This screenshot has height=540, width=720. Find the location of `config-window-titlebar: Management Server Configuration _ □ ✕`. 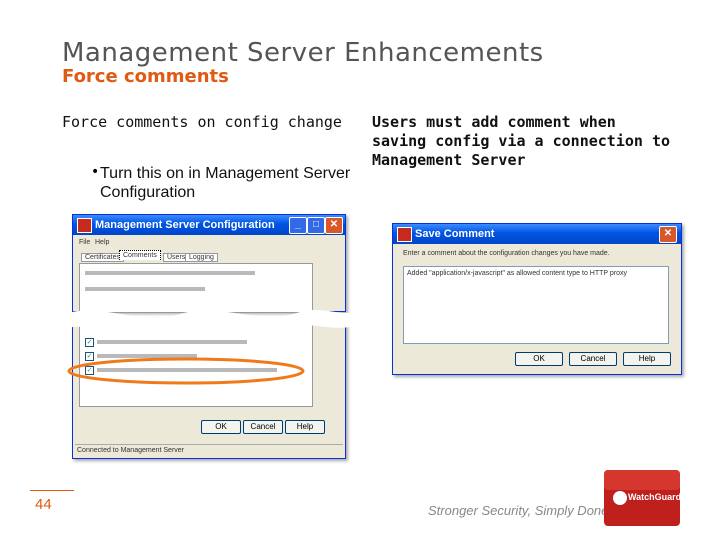

config-window-titlebar: Management Server Configuration _ □ ✕ is located at coordinates (209, 225).